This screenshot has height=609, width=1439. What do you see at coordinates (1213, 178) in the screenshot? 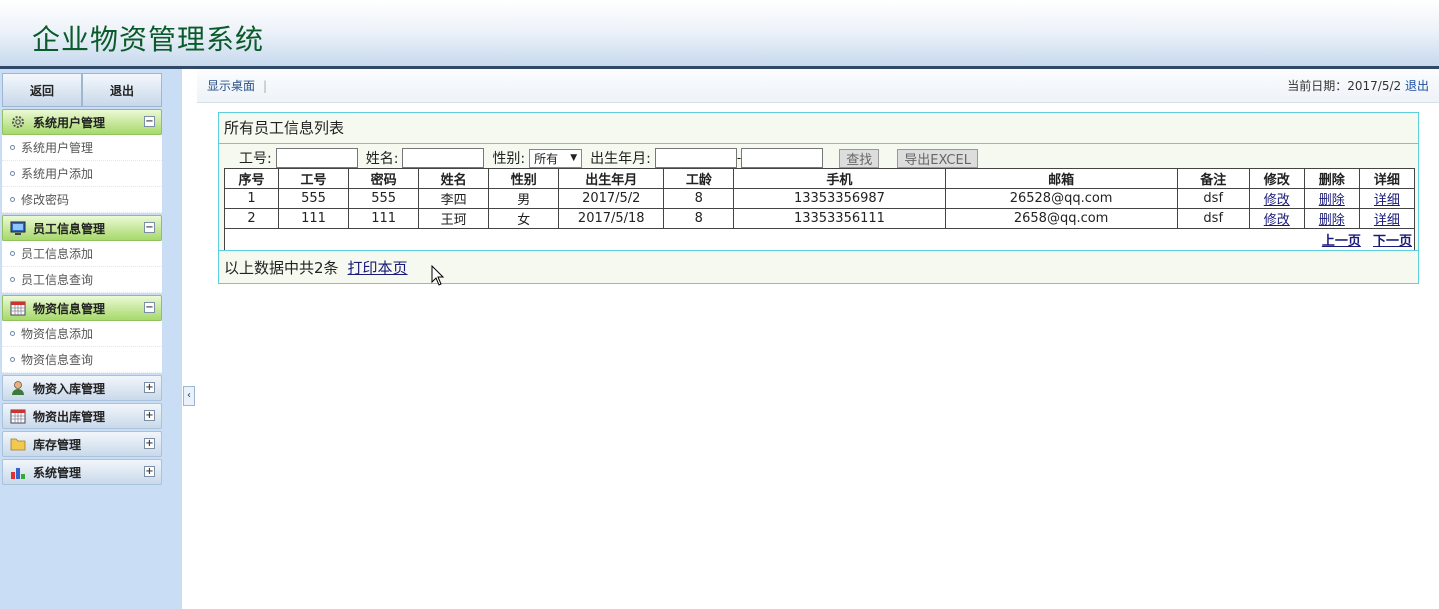
I see `column-header: 备注` at bounding box center [1213, 178].